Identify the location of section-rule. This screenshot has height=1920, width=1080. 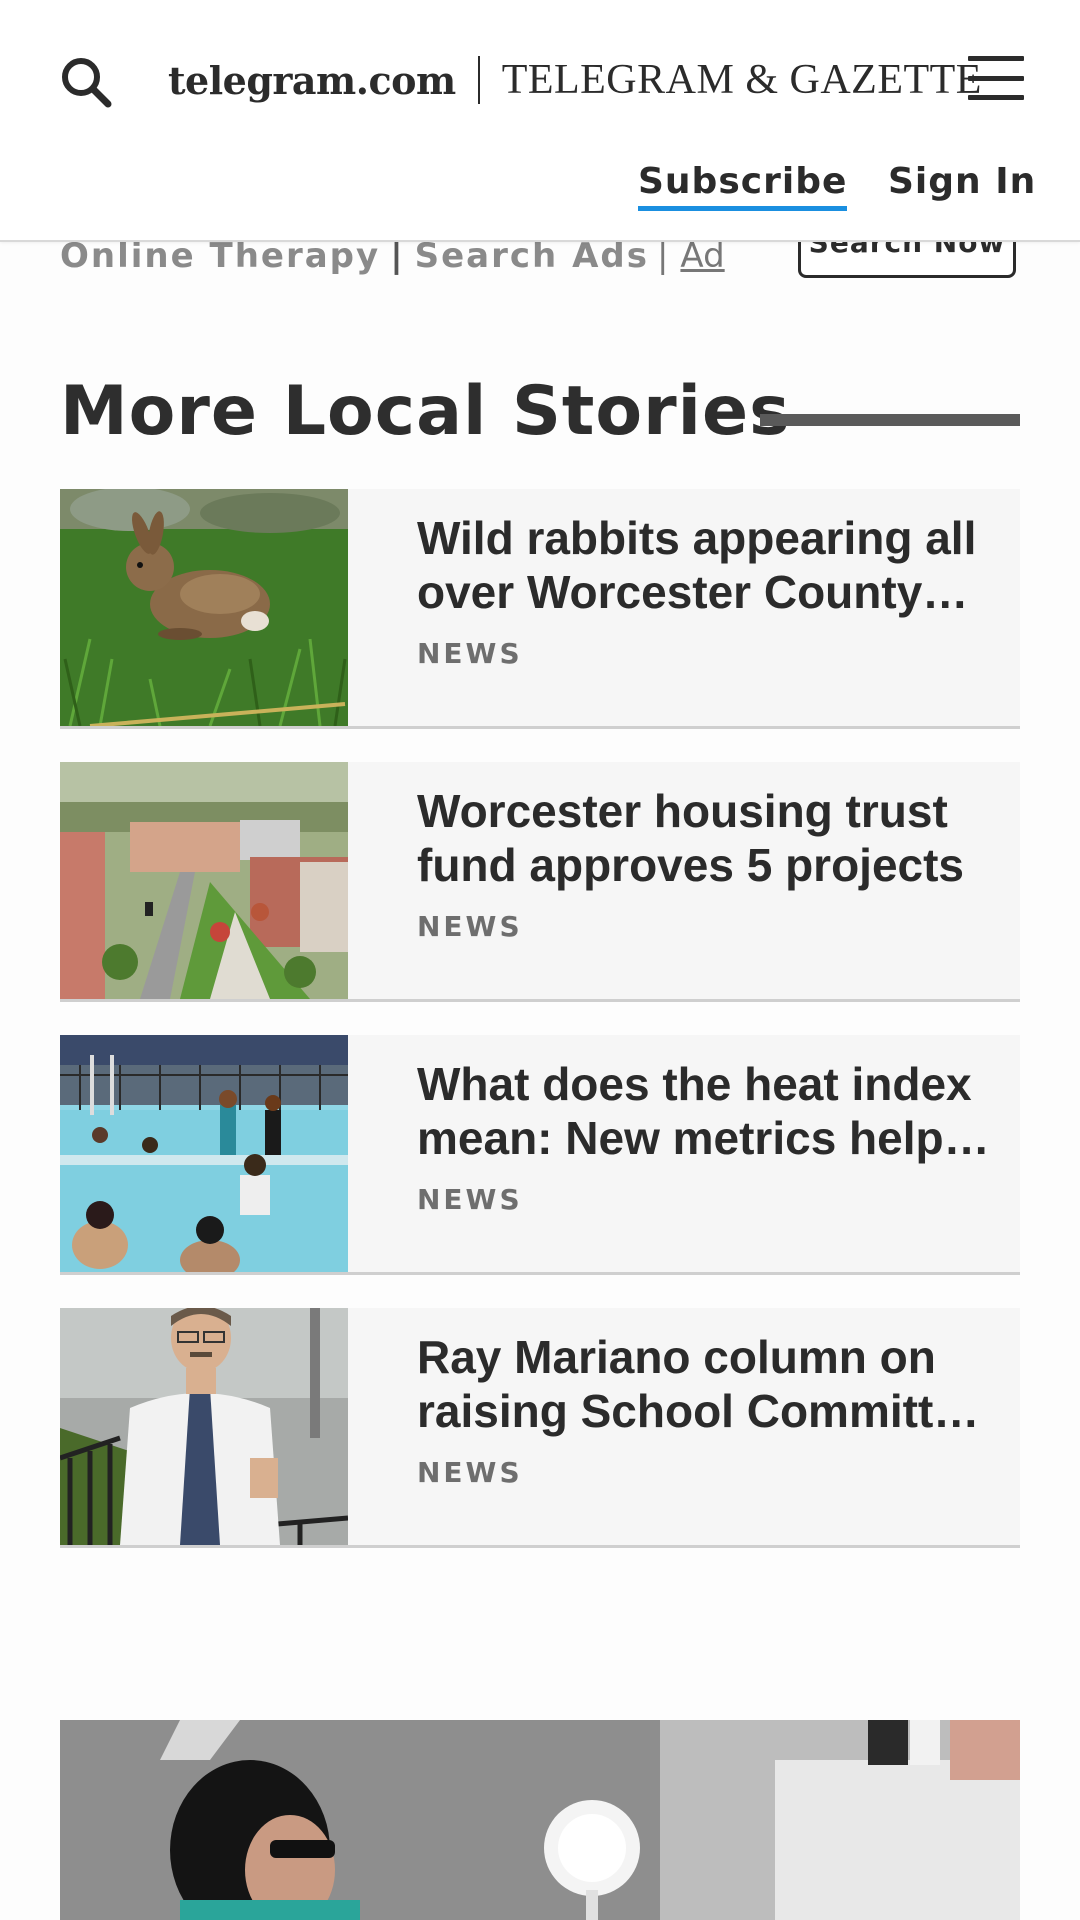
(890, 420).